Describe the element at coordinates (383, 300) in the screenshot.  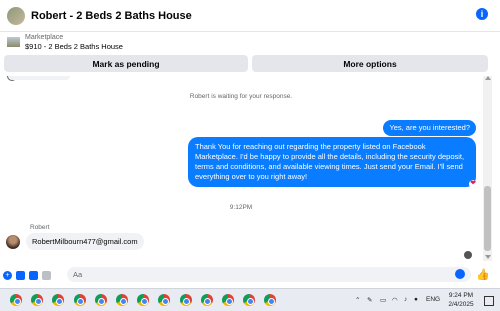
I see `battery-icon: ▭` at that location.